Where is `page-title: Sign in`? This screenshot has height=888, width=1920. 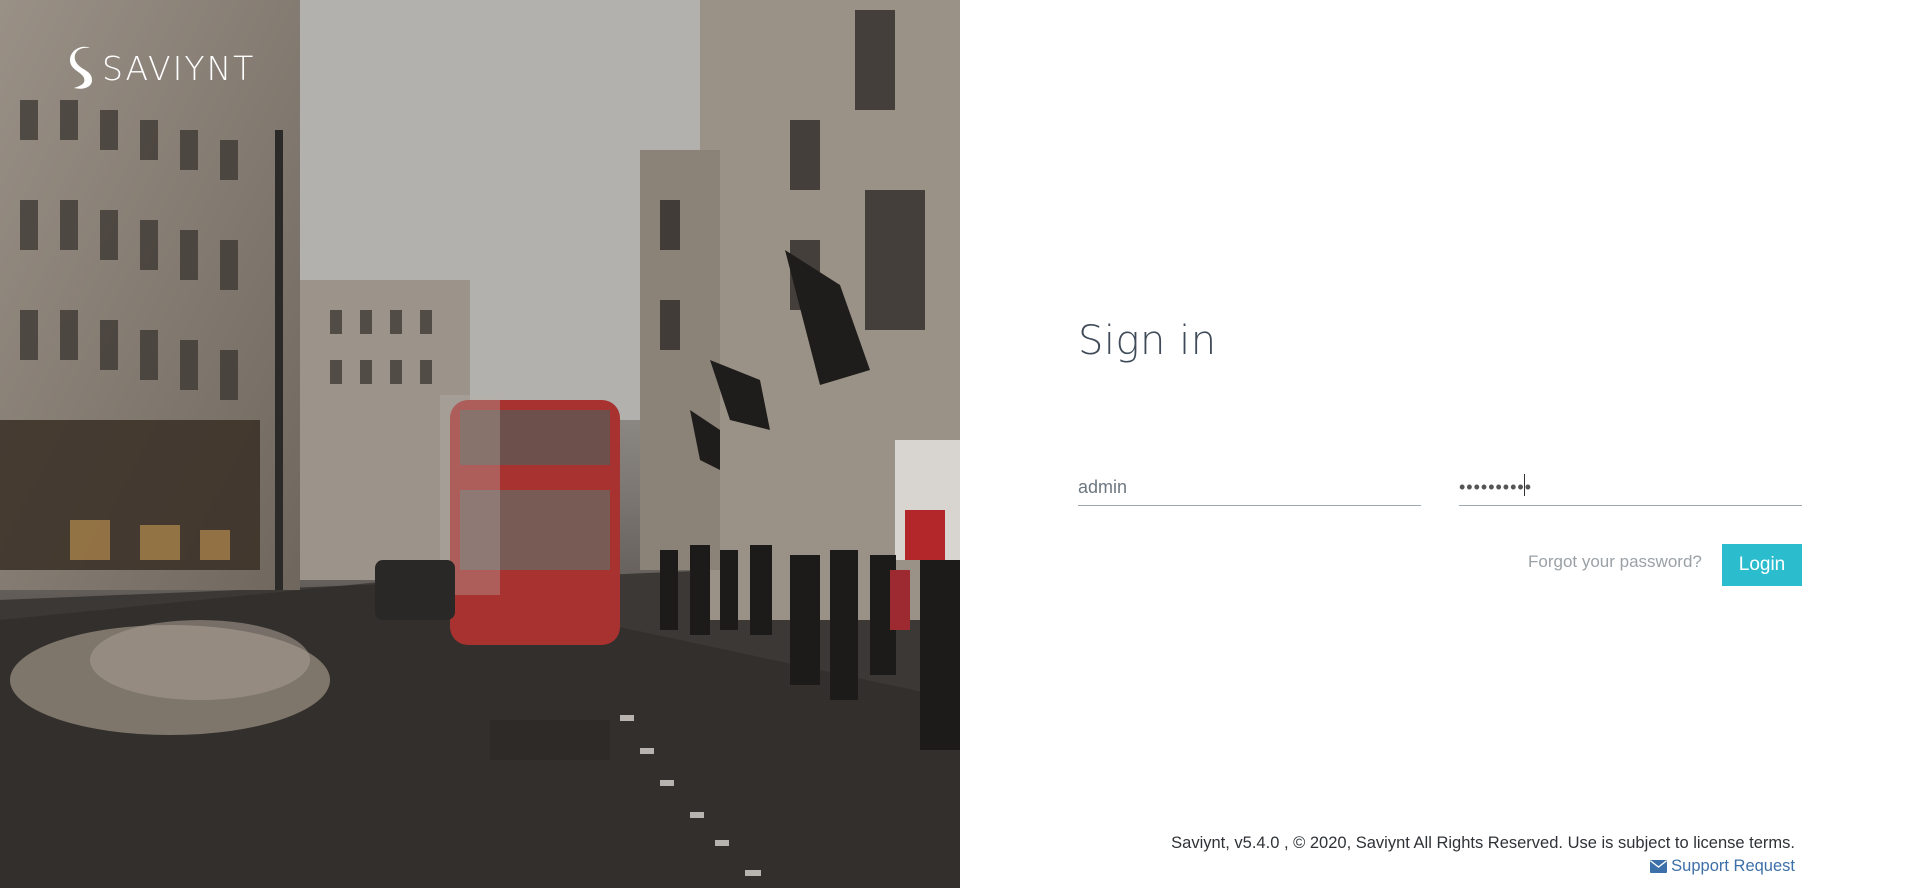
page-title: Sign in is located at coordinates (1147, 341).